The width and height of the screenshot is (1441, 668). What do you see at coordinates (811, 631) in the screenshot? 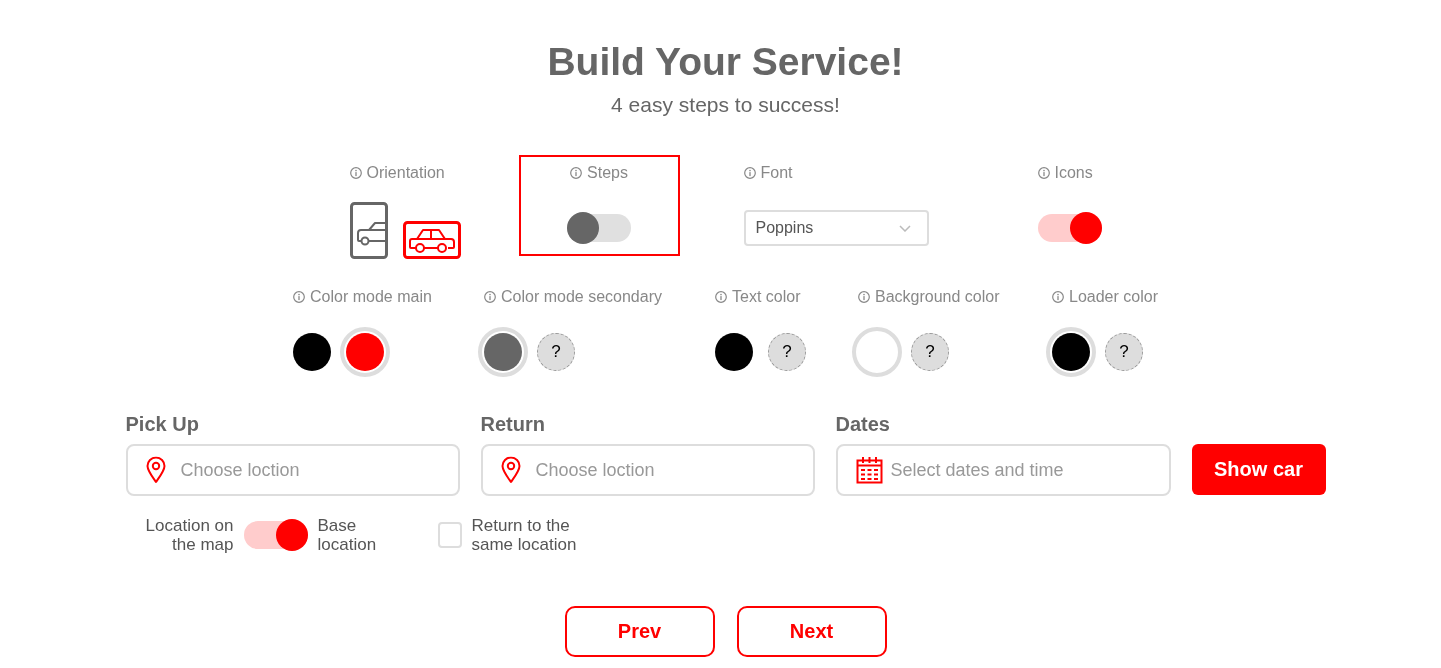
I see `next-button: Next` at bounding box center [811, 631].